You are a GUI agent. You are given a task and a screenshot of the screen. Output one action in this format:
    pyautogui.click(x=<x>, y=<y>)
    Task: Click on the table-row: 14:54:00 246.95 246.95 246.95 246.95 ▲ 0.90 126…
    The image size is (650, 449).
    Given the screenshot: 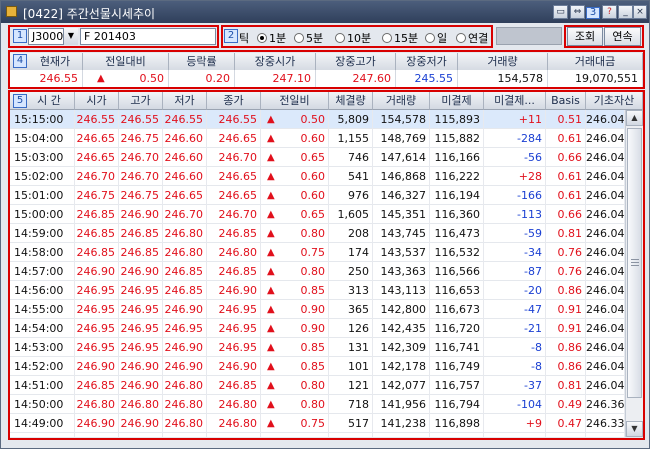 What is the action you would take?
    pyautogui.click(x=317, y=328)
    